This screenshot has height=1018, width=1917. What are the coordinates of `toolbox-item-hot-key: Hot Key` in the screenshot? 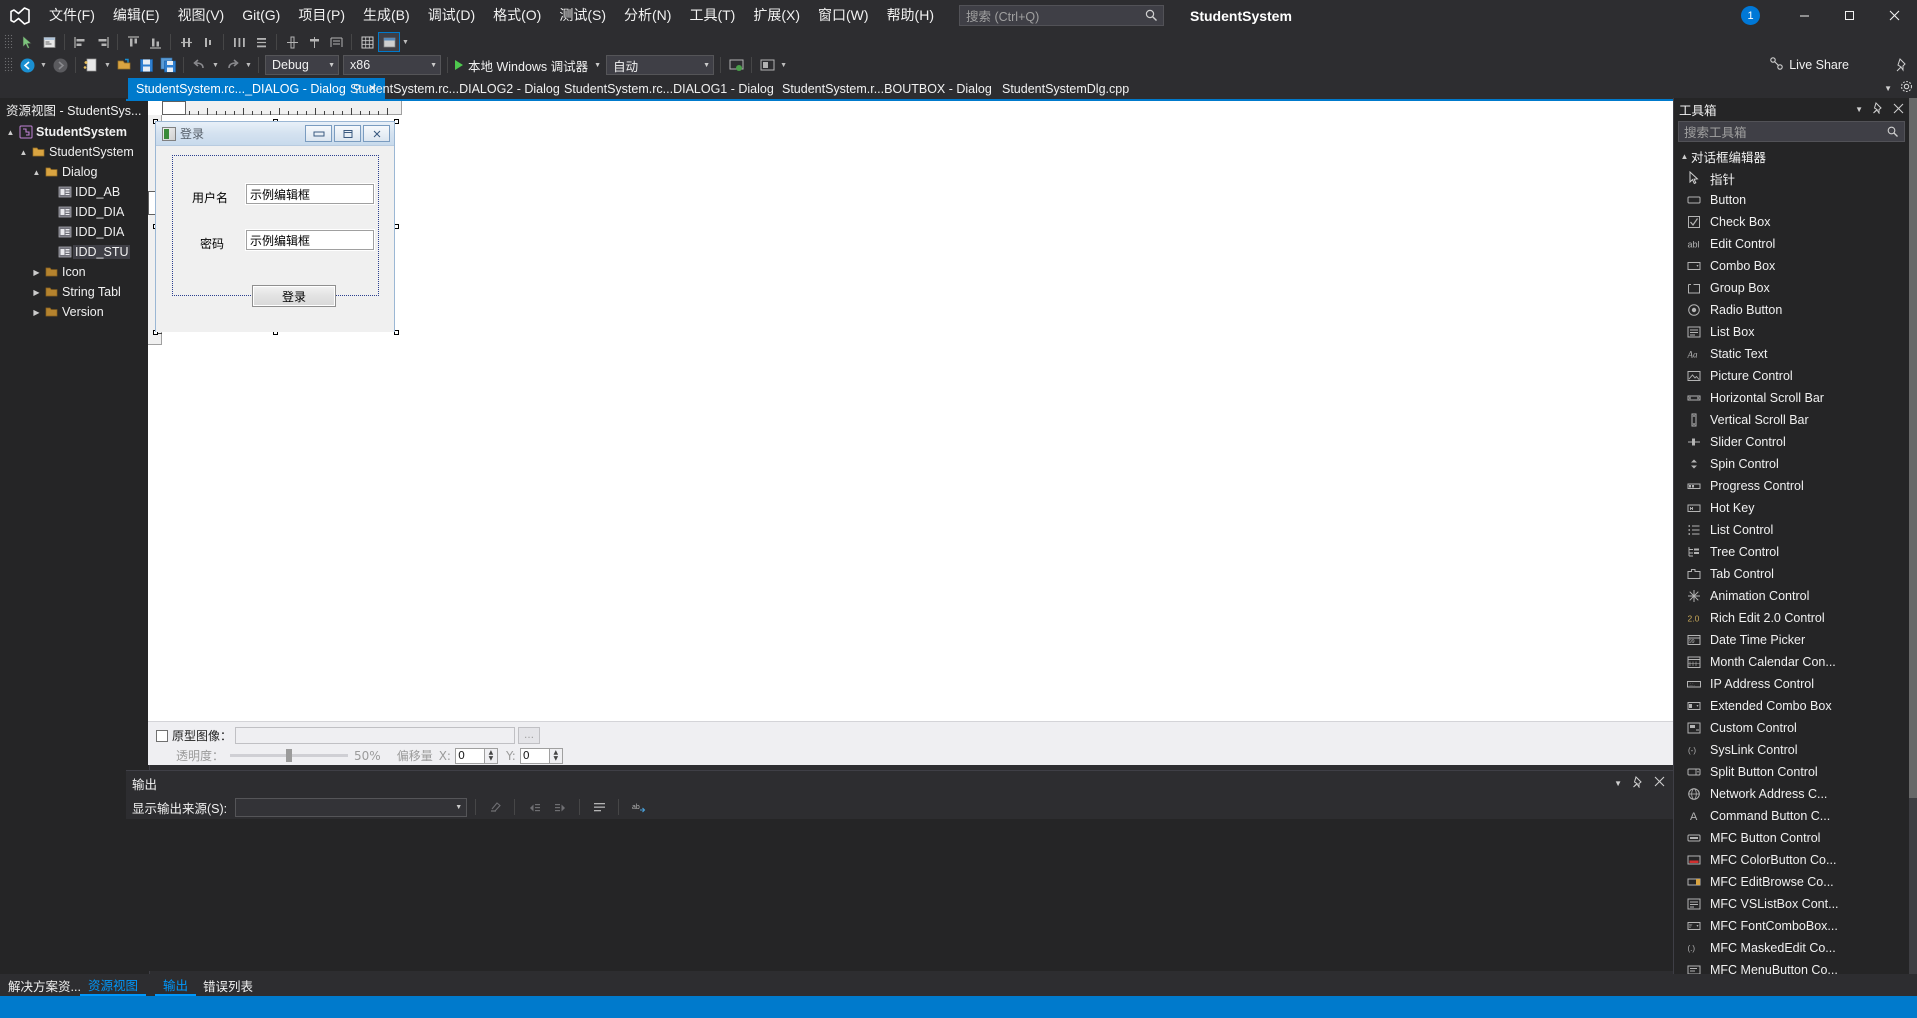 It's located at (1791, 508).